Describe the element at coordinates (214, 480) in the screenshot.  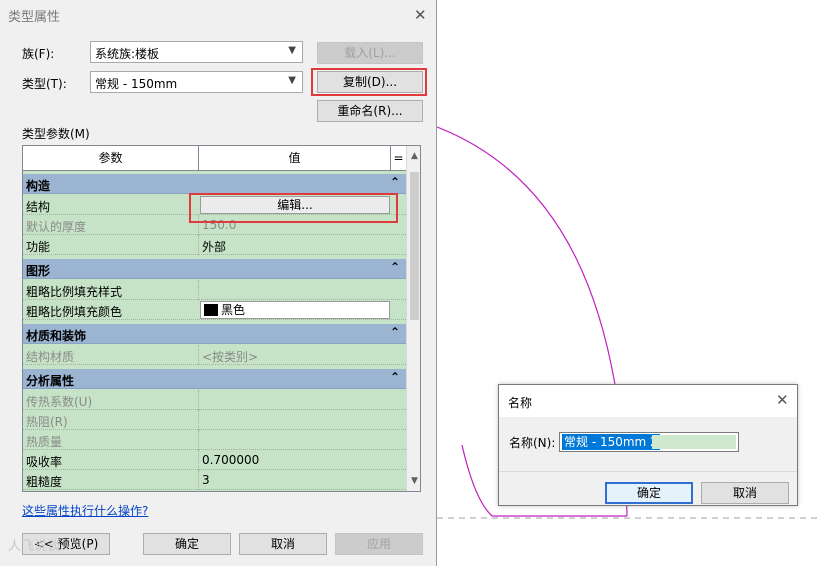
I see `table-row: 粗糙度 3` at that location.